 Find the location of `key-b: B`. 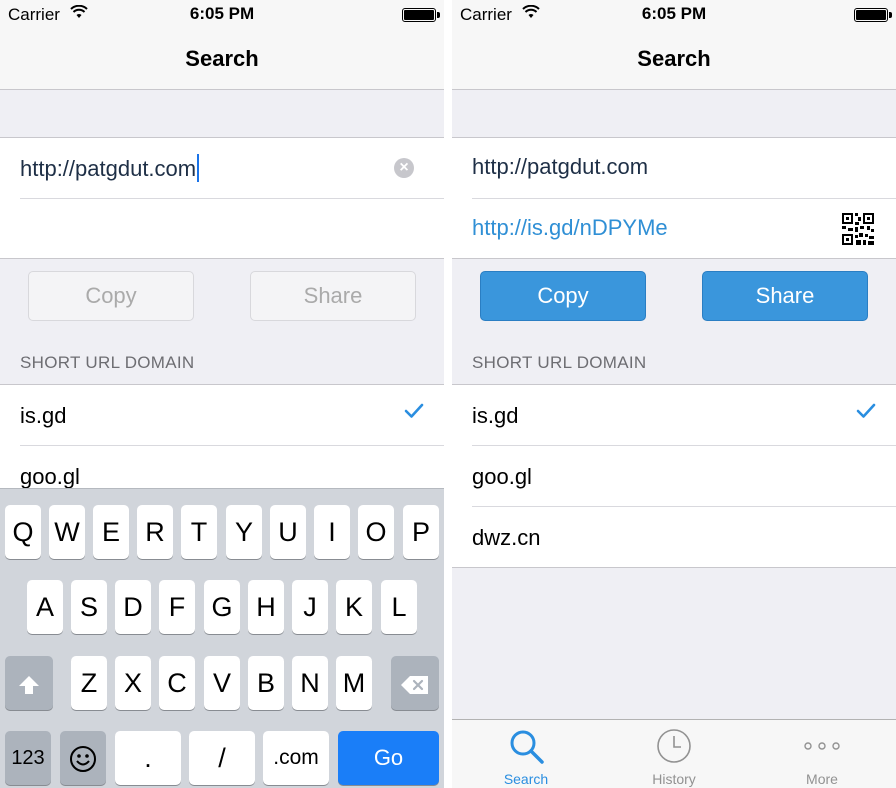

key-b: B is located at coordinates (266, 683).